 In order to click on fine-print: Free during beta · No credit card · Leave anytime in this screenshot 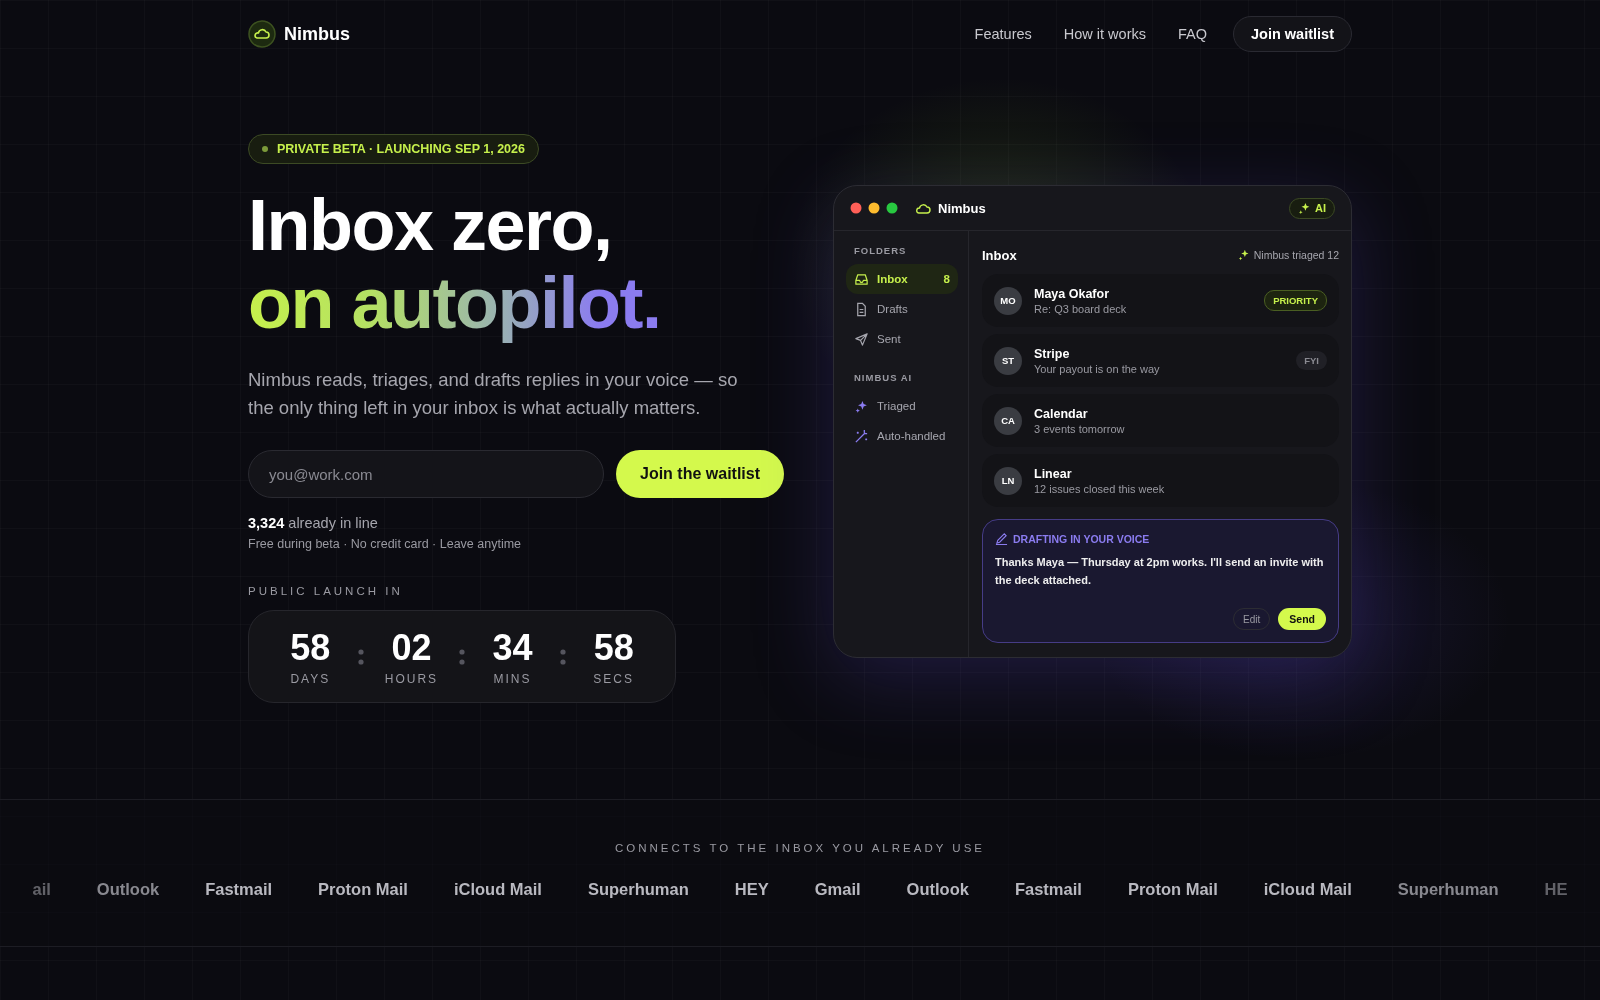, I will do `click(385, 544)`.